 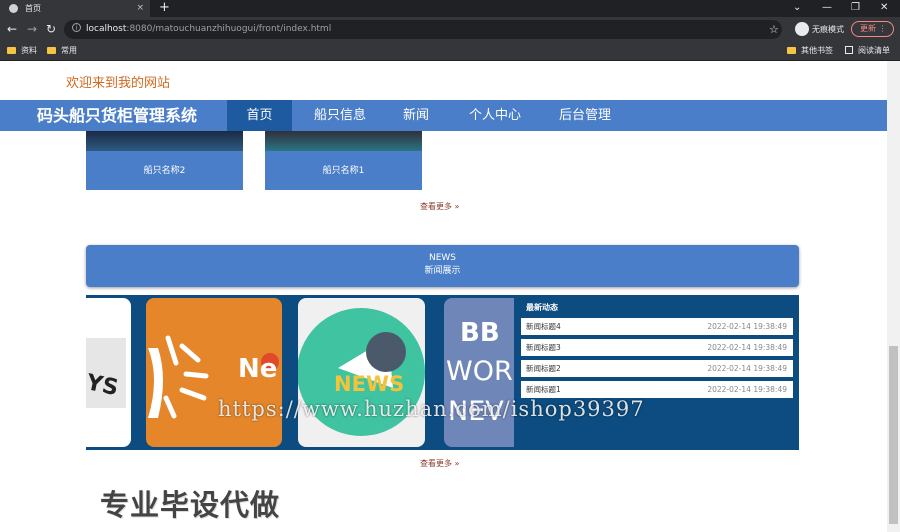 What do you see at coordinates (827, 8) in the screenshot?
I see `minimize-button: —` at bounding box center [827, 8].